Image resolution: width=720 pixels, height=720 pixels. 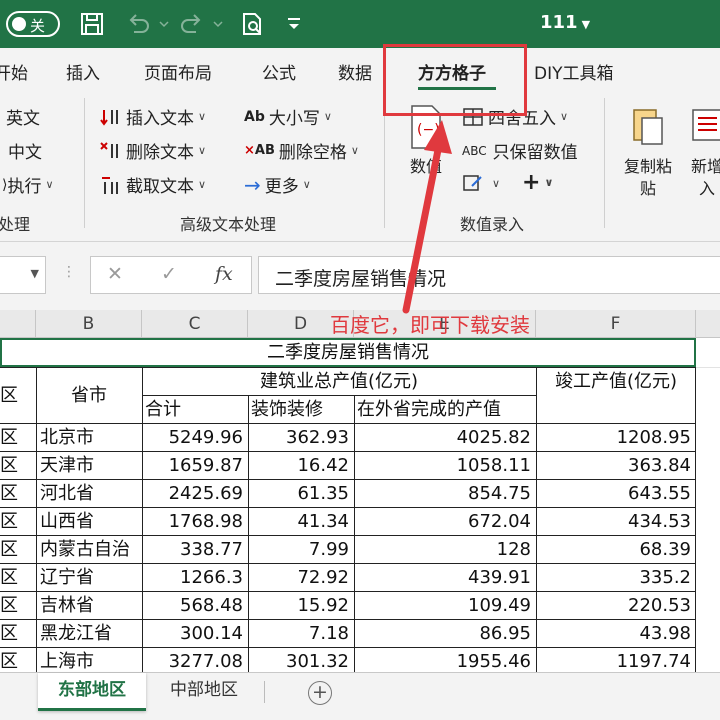 What do you see at coordinates (18, 395) in the screenshot?
I see `region-header-fragment: 区` at bounding box center [18, 395].